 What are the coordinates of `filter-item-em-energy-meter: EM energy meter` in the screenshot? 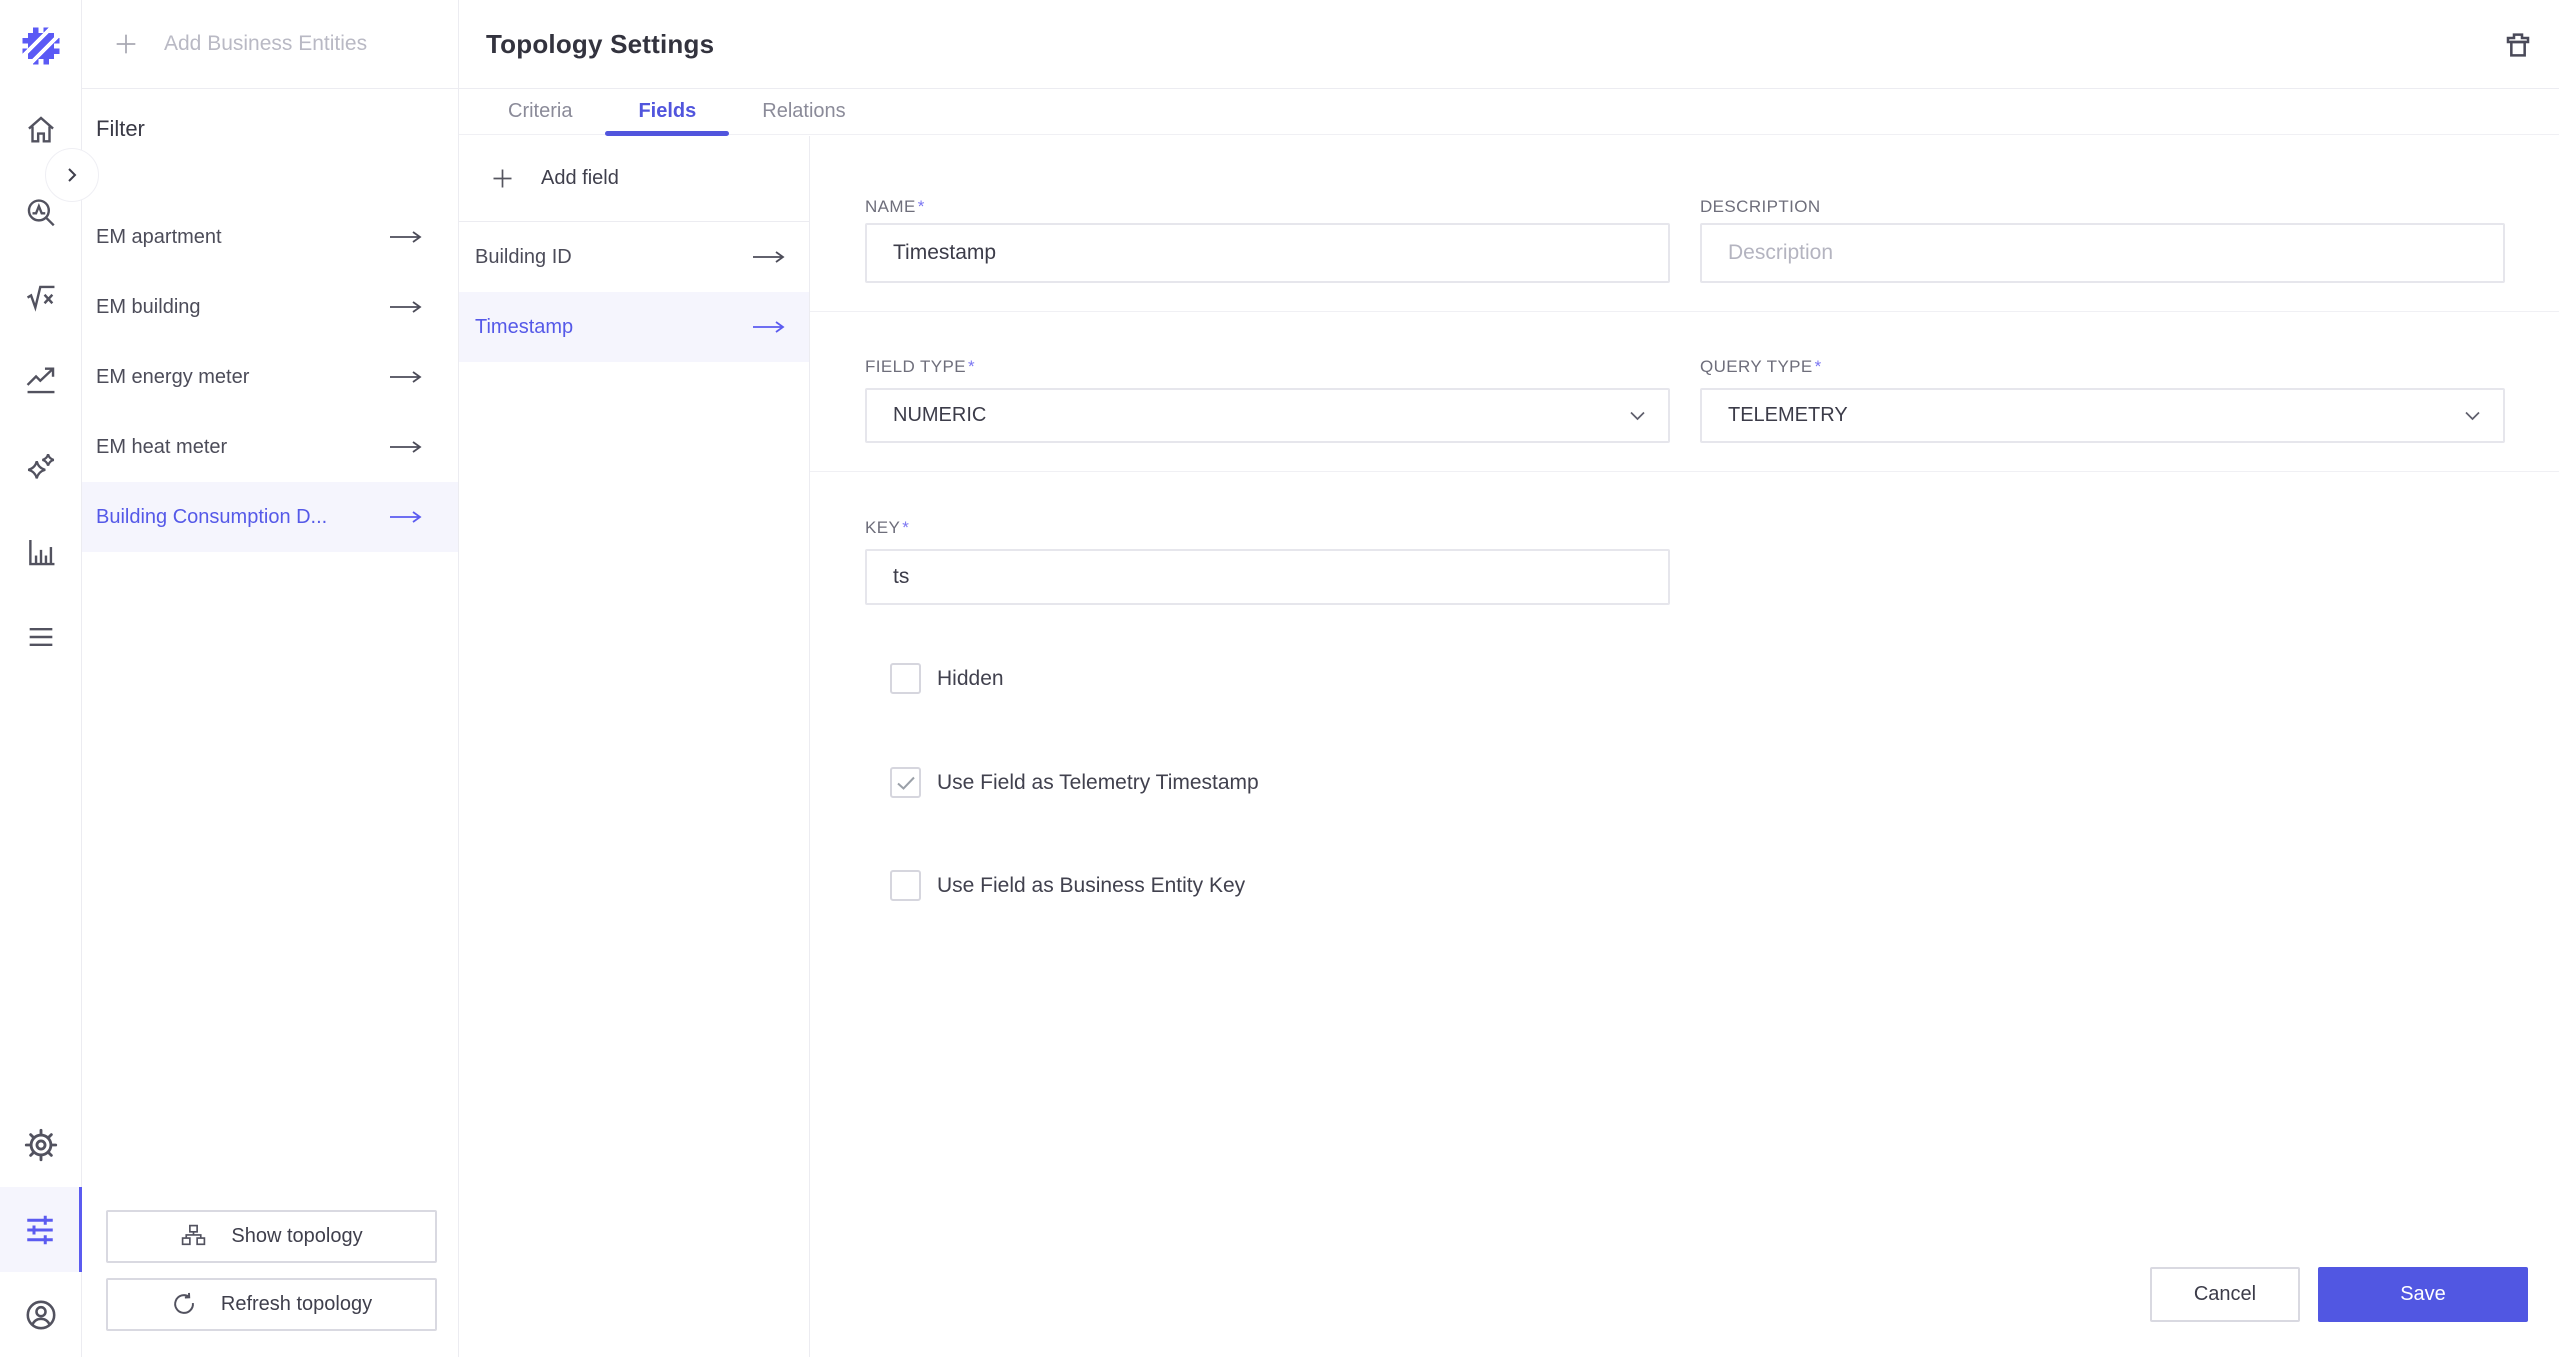 It's located at (270, 377).